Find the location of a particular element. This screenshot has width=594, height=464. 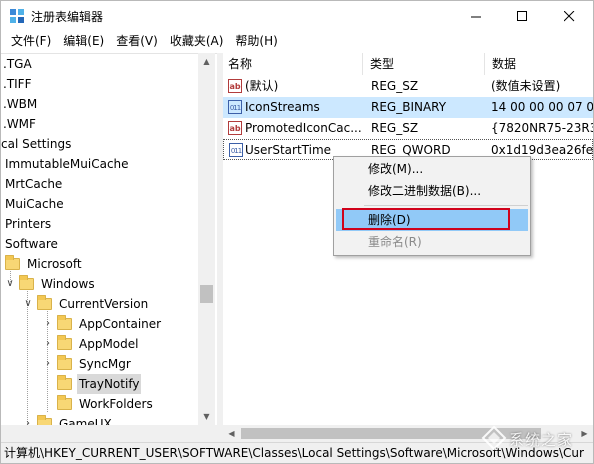

tree-item: ImmutableMuiCache is located at coordinates (67, 164).